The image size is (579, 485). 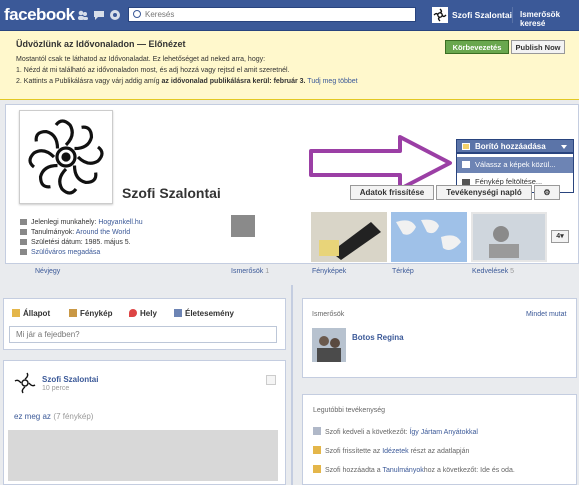 What do you see at coordinates (512, 15) in the screenshot?
I see `topbar-separator` at bounding box center [512, 15].